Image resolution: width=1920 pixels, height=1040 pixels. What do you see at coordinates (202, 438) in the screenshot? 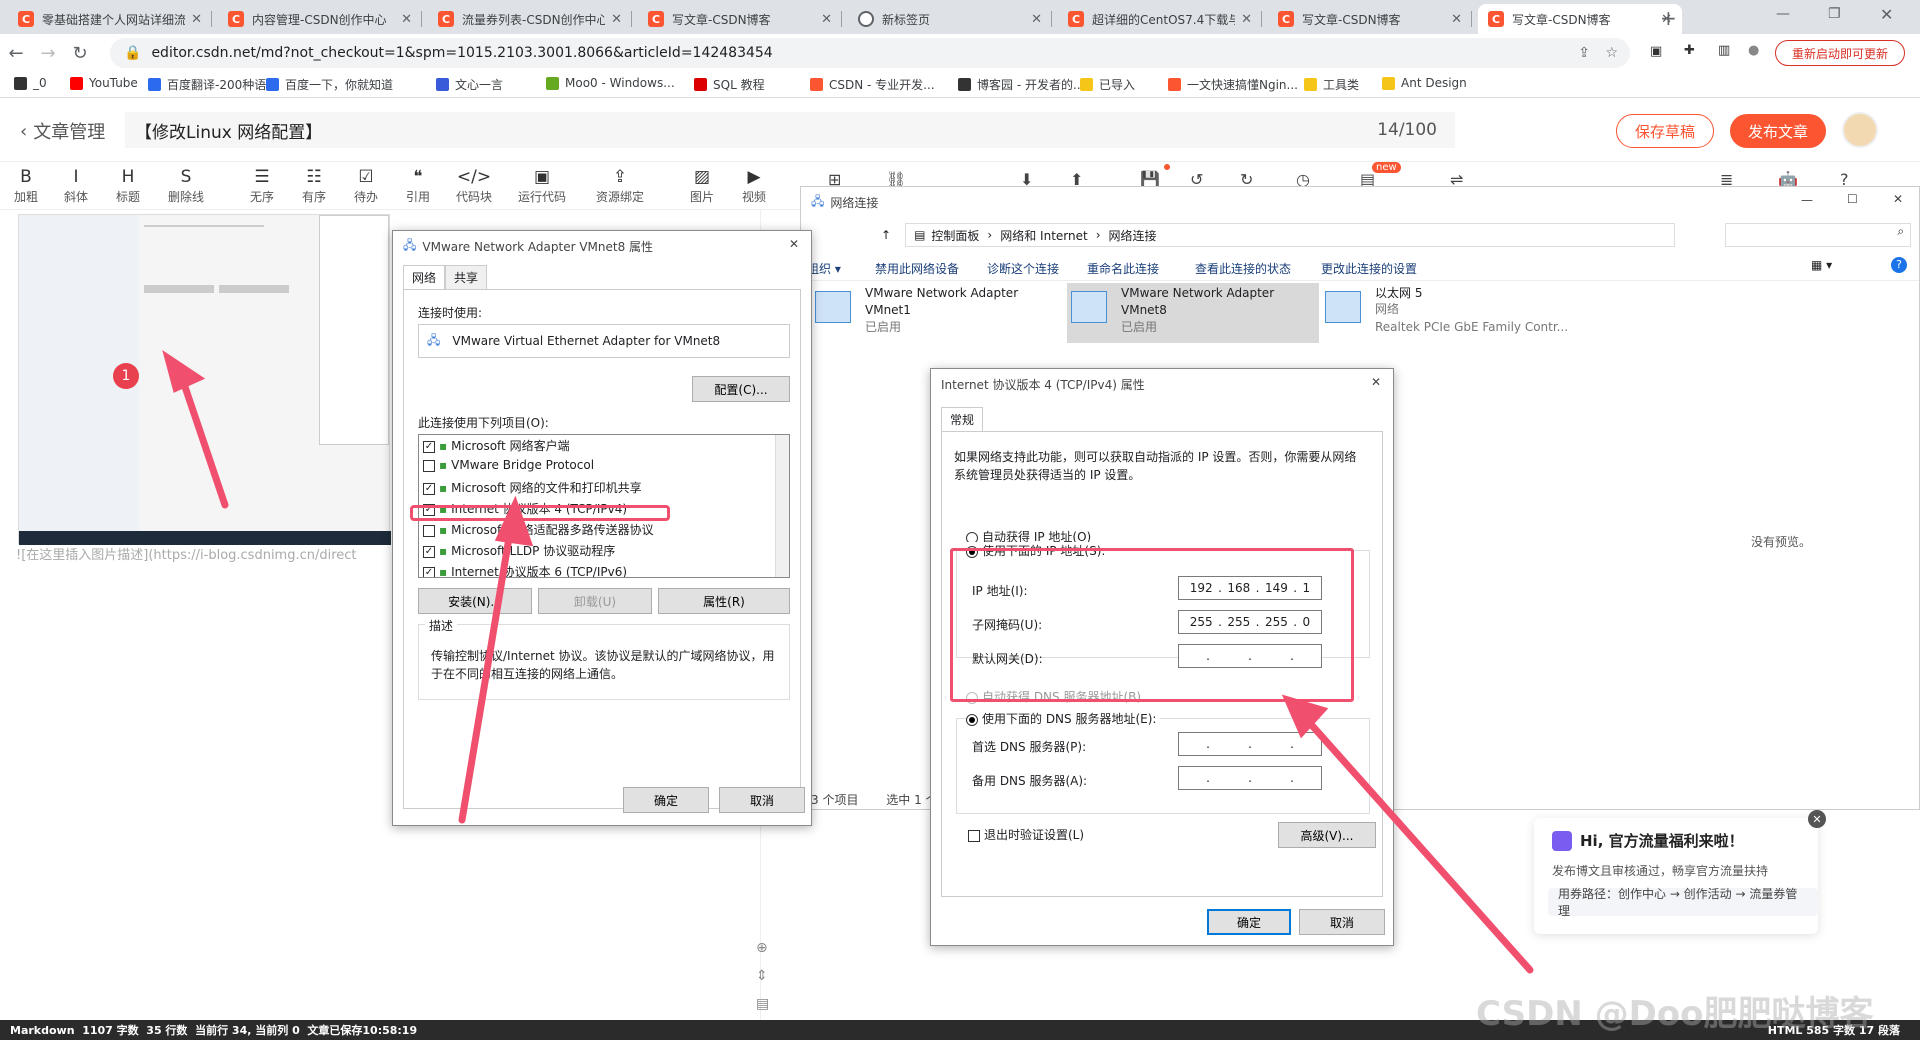
I see `arrow-to-settings` at bounding box center [202, 438].